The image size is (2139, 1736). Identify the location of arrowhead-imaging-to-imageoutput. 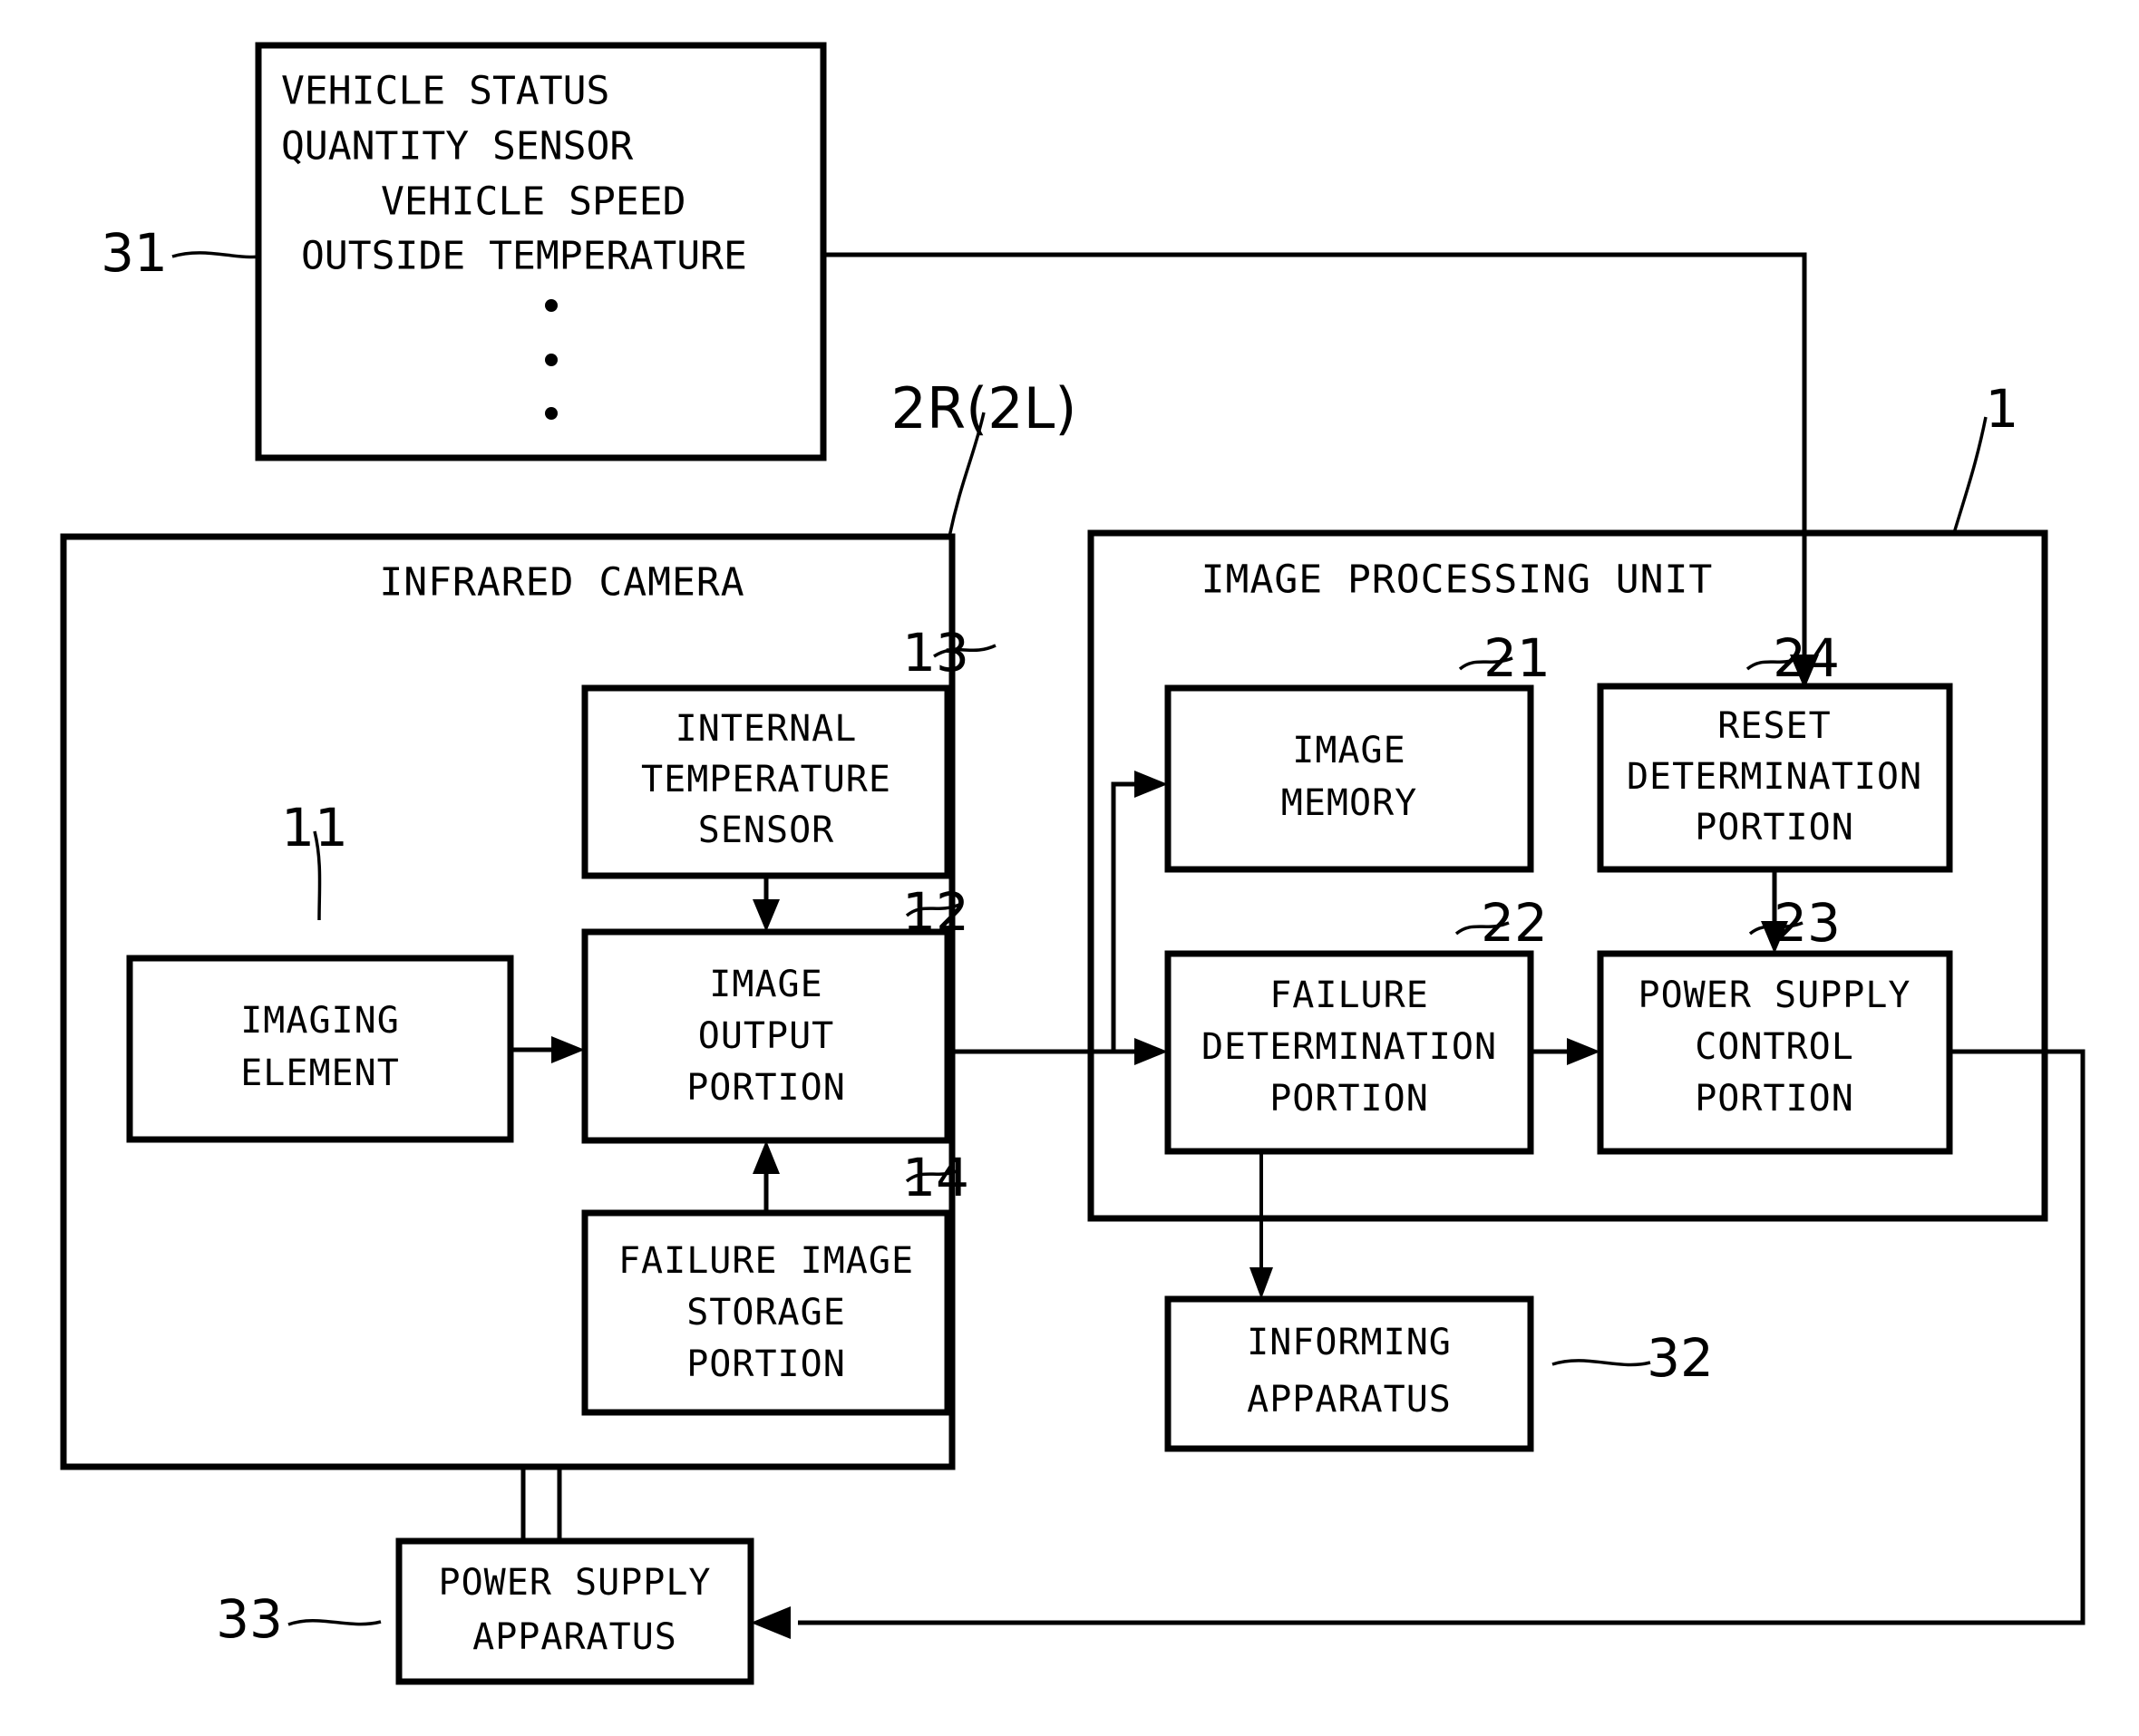
(568, 1049).